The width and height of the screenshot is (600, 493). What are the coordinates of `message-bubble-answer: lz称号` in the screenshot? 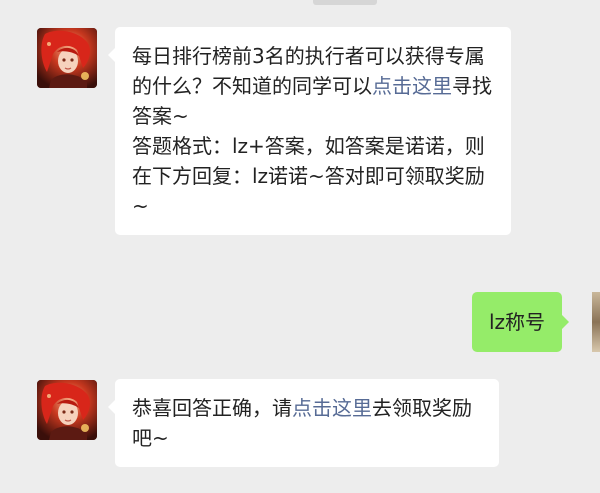 It's located at (521, 322).